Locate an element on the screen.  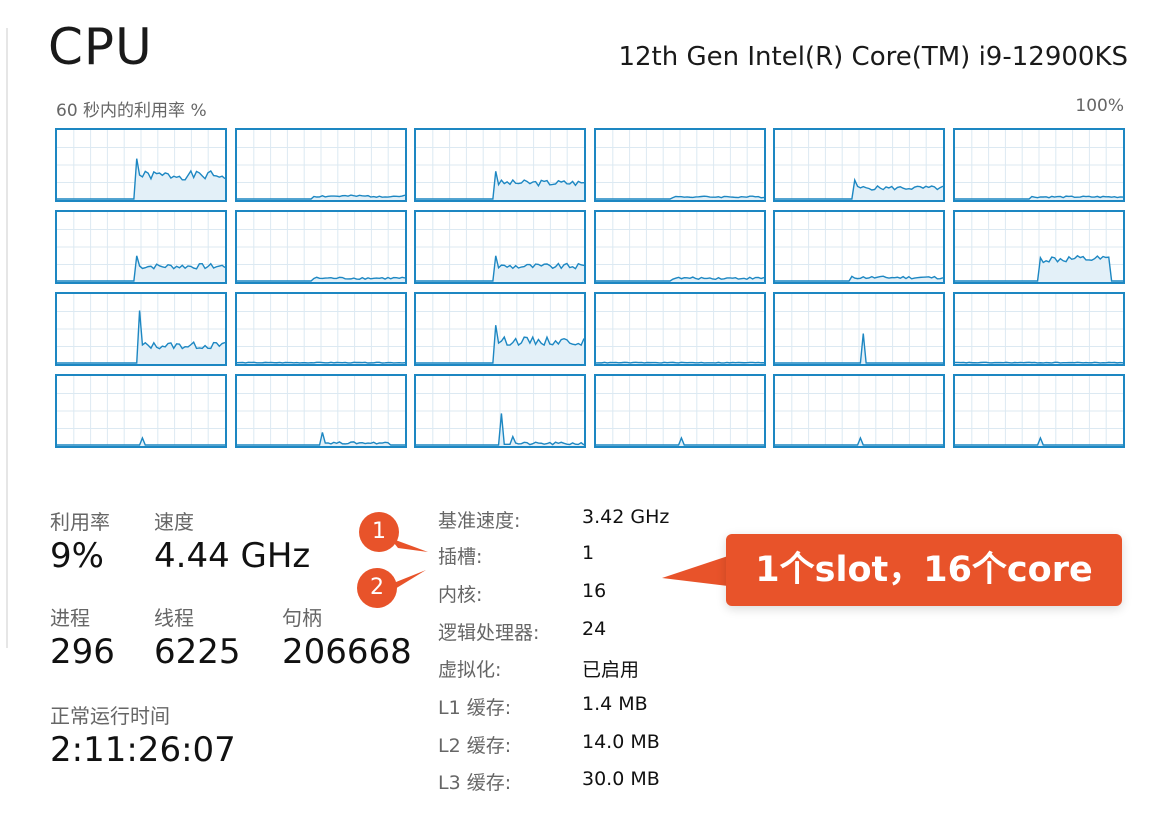
annotation-callout: 1个slot，16个core is located at coordinates (924, 570).